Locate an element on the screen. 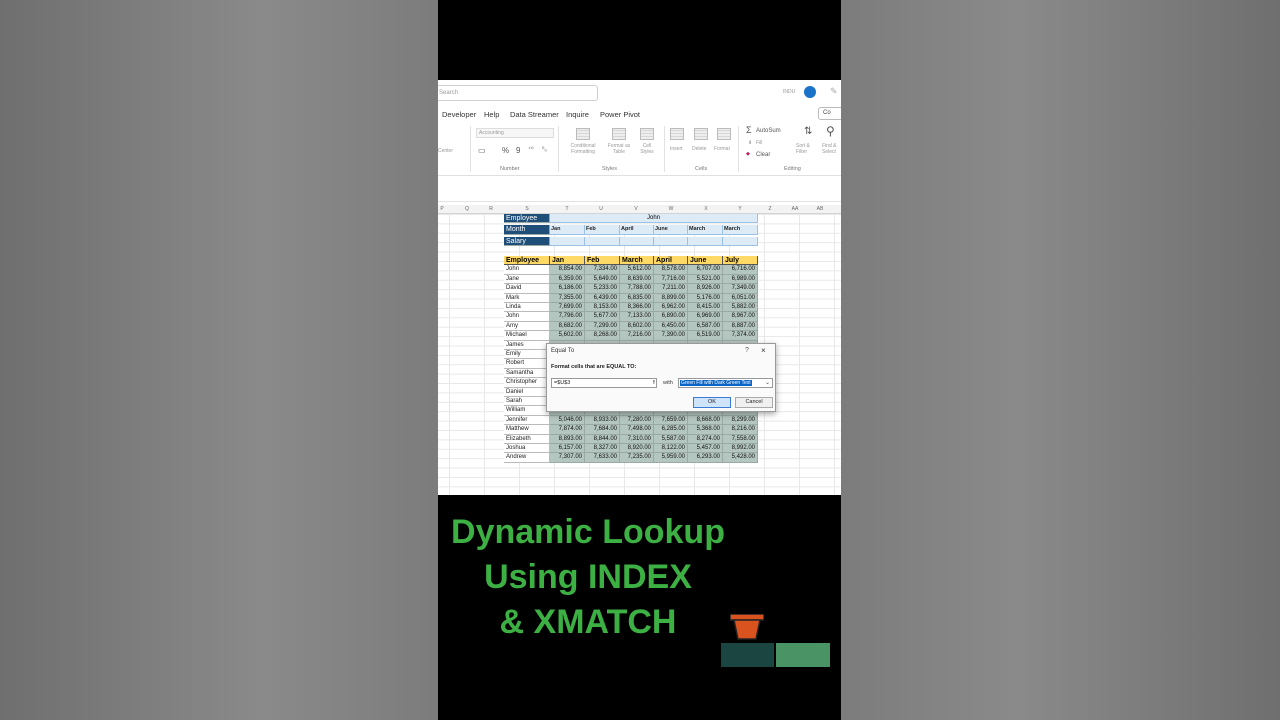  fill-button: Fill is located at coordinates (759, 143).